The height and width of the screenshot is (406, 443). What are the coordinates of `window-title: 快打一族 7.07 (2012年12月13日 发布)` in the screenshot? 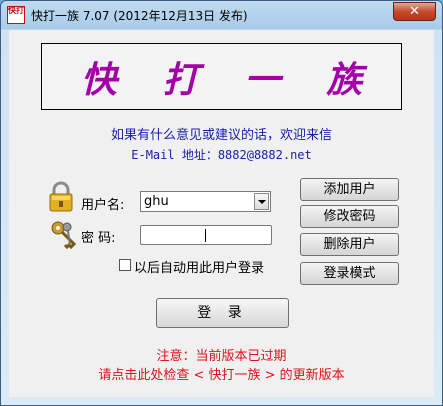 It's located at (139, 16).